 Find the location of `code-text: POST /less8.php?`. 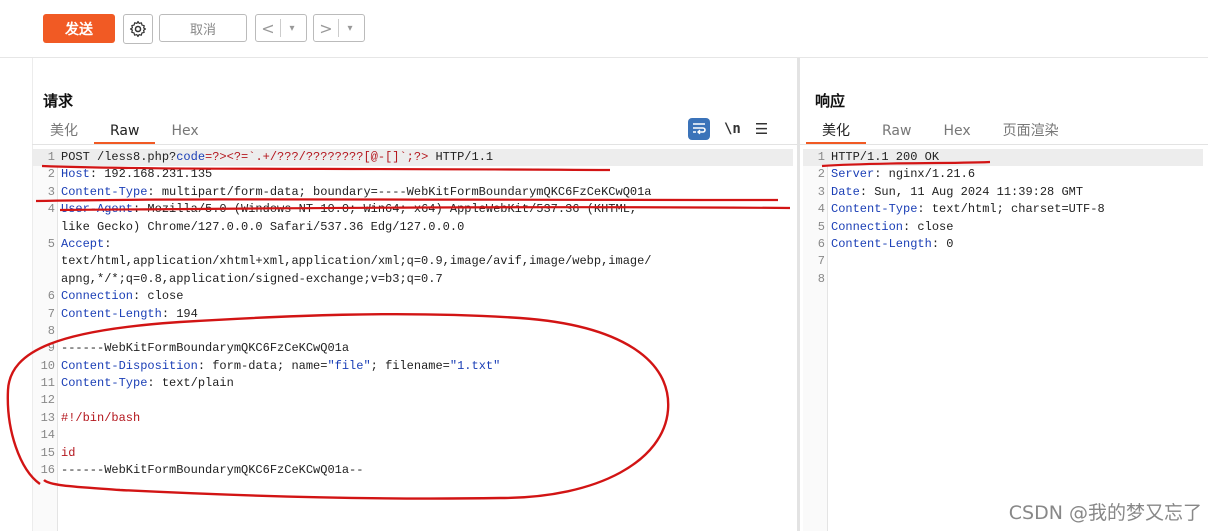

code-text: POST /less8.php? is located at coordinates (119, 157).